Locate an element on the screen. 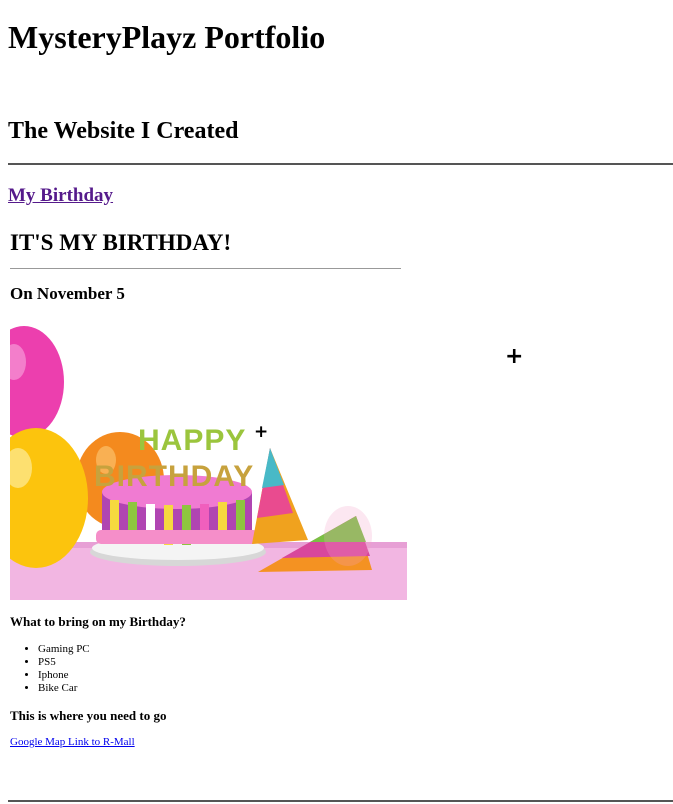 The image size is (673, 804). gift-list: Gaming PC PS5 Iphone Bike Car is located at coordinates (50, 669).